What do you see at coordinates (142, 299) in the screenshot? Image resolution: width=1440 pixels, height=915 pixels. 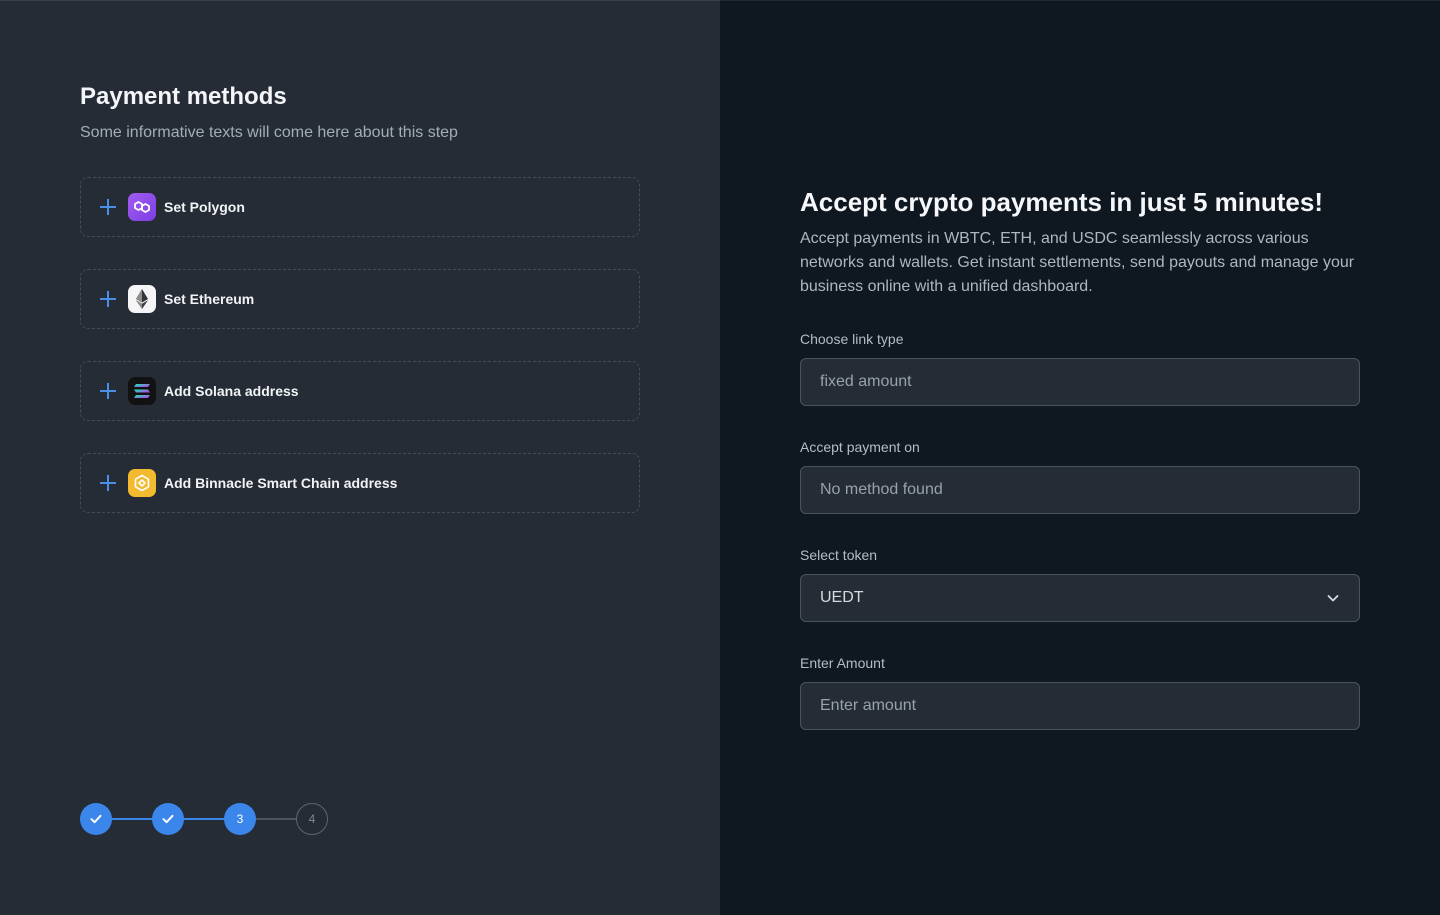 I see `ethereum-icon` at bounding box center [142, 299].